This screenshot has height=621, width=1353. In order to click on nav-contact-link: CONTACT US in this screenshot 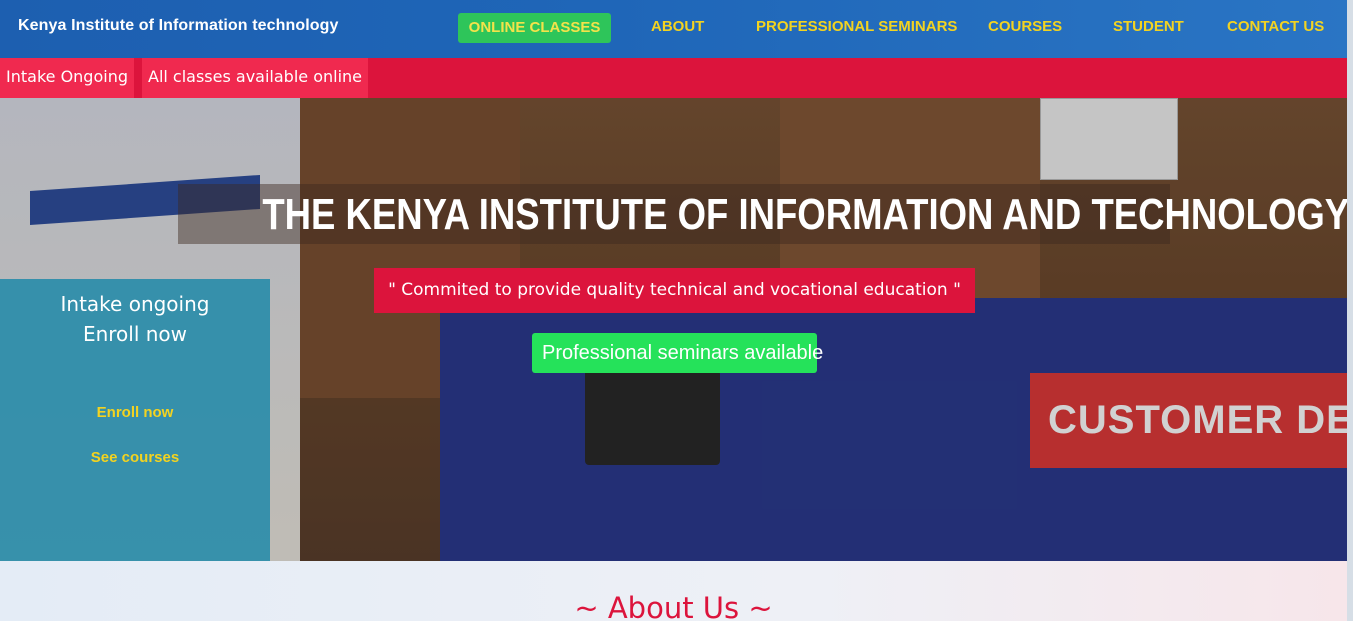, I will do `click(1275, 26)`.